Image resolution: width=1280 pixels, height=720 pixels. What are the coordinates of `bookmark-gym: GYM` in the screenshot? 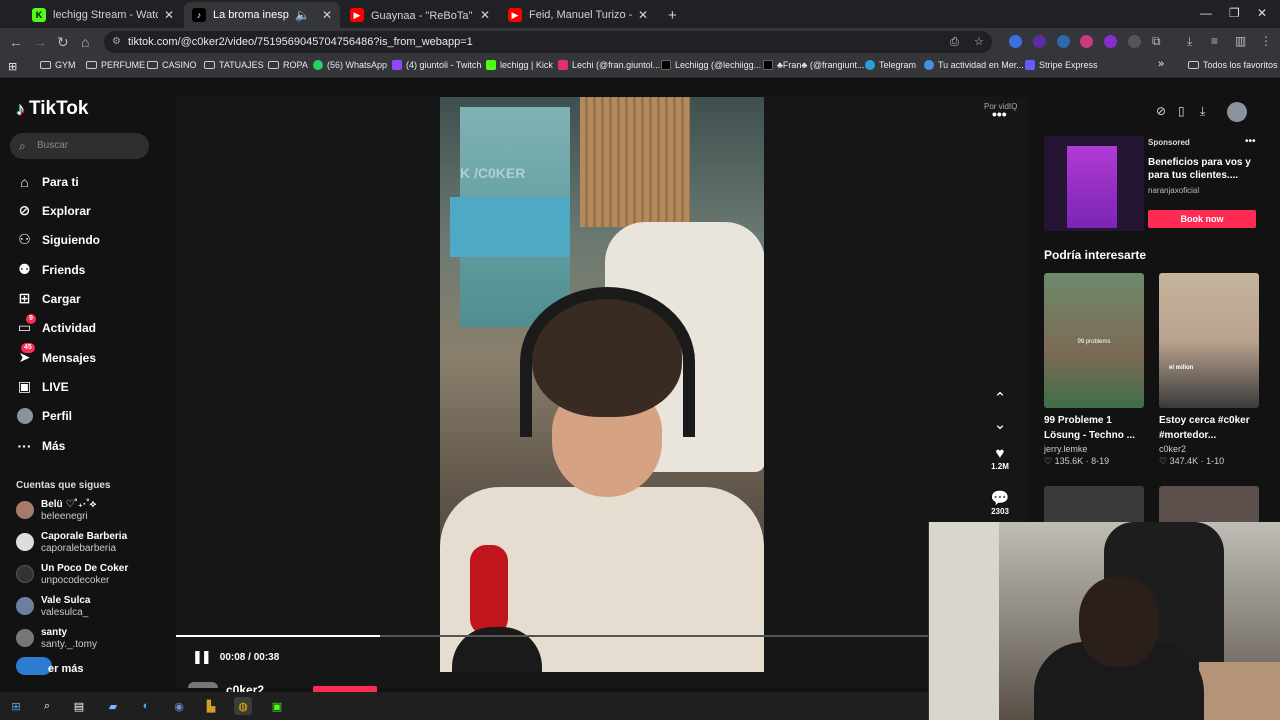 It's located at (58, 65).